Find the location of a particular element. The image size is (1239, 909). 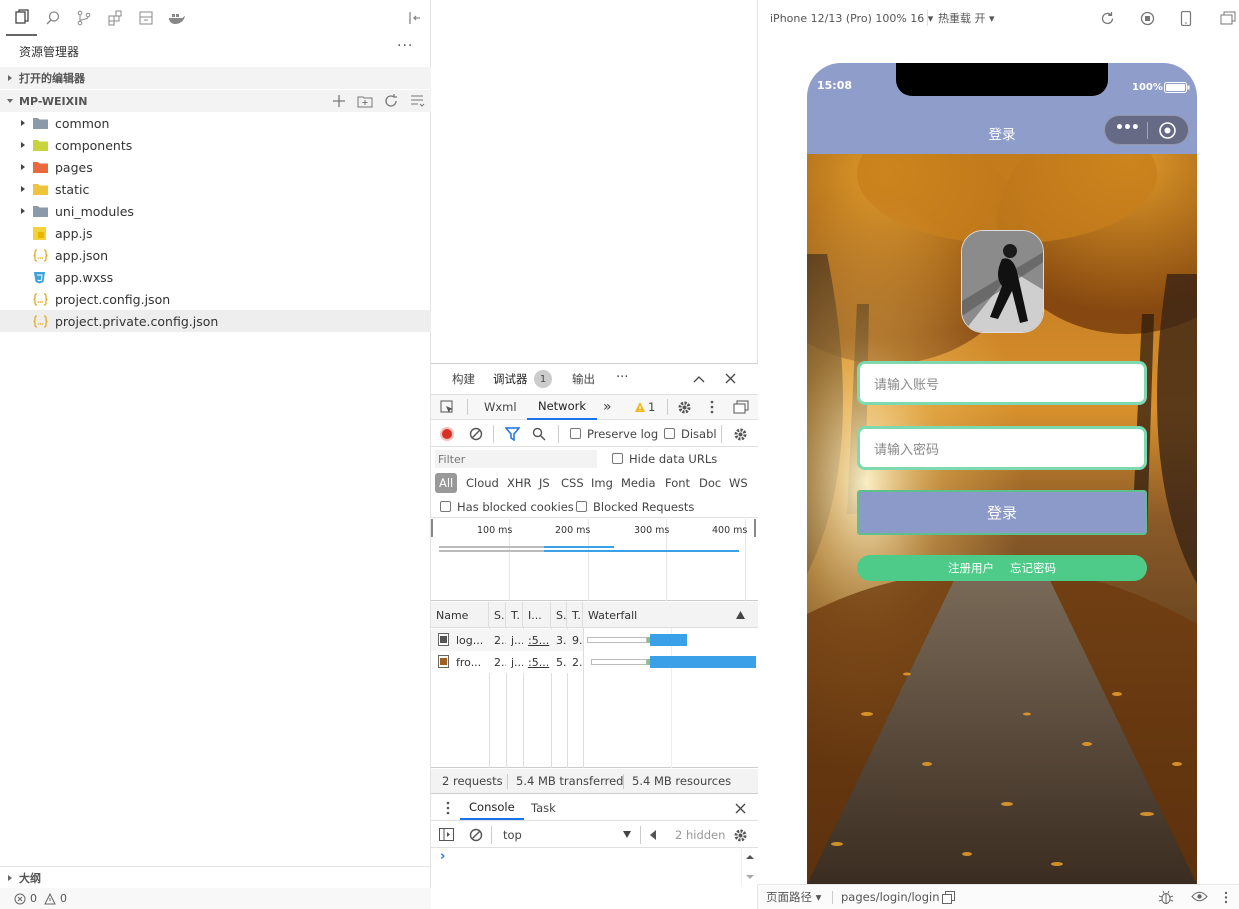

type-filter-media: Media is located at coordinates (638, 483).